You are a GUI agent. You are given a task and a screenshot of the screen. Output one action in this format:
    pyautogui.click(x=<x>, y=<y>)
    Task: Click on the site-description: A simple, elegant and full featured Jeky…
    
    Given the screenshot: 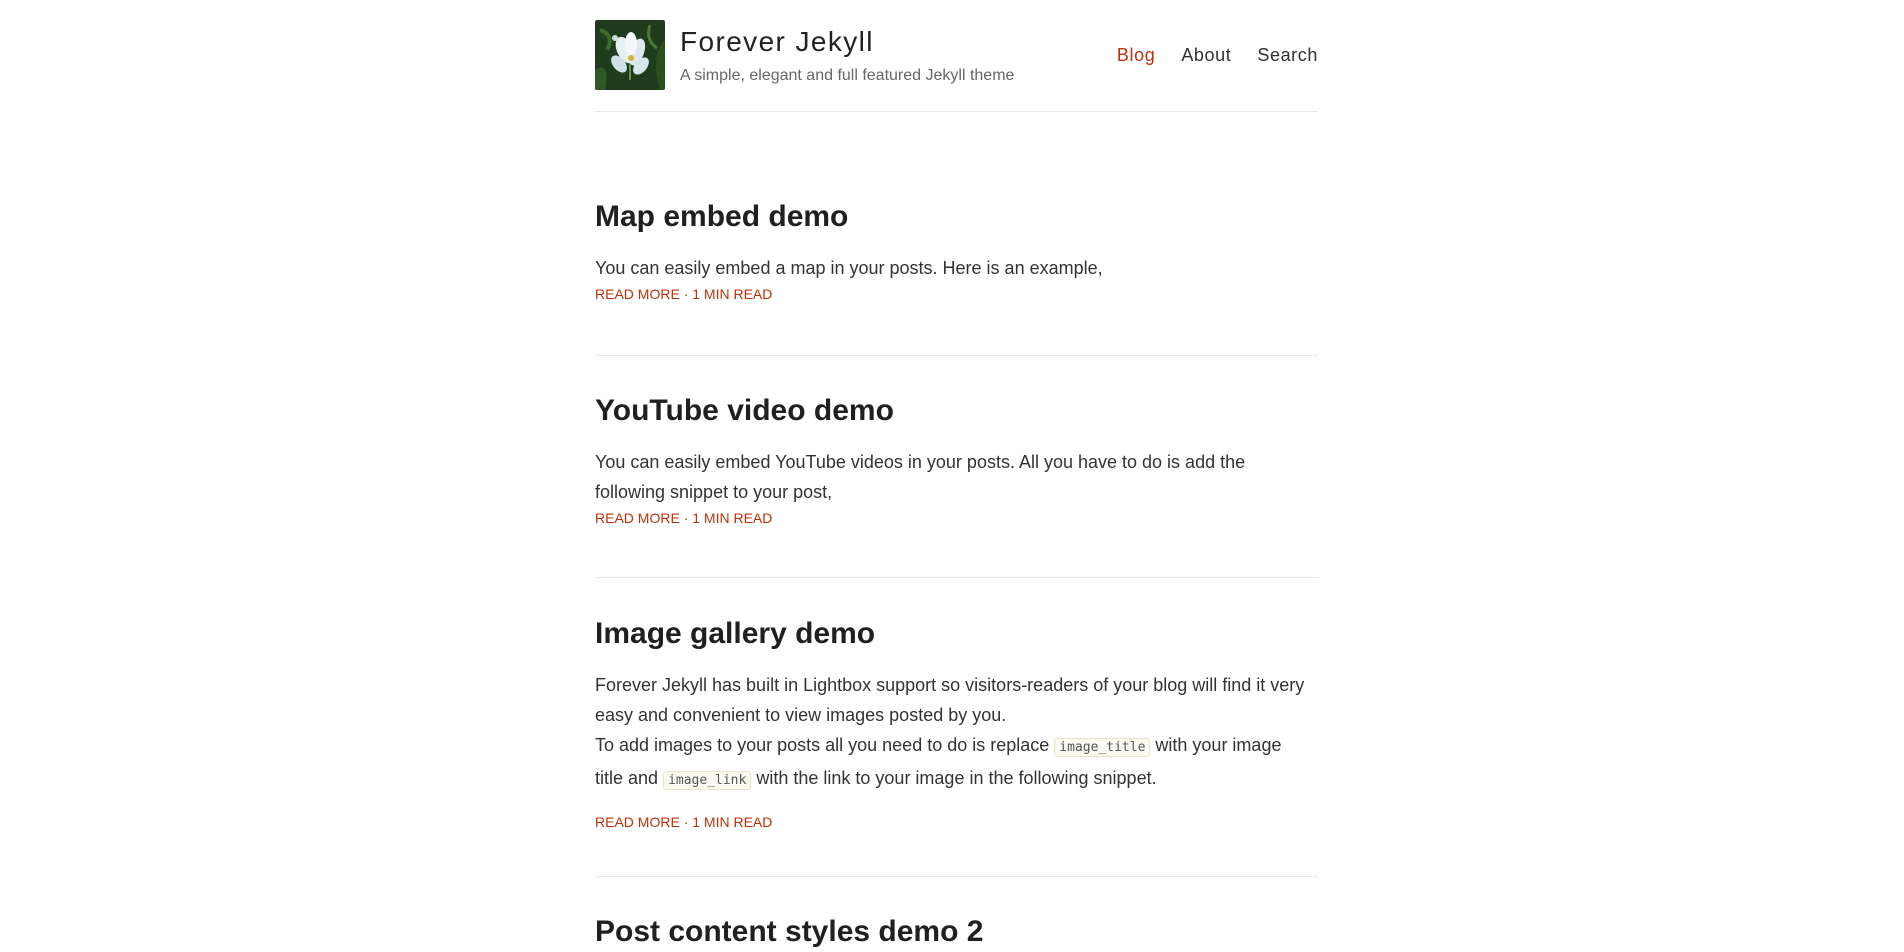 What is the action you would take?
    pyautogui.click(x=847, y=75)
    